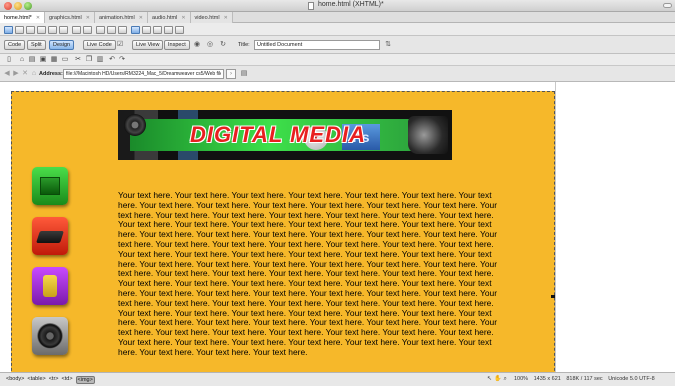  Describe the element at coordinates (36, 45) in the screenshot. I see `split-view-button: Split` at that location.